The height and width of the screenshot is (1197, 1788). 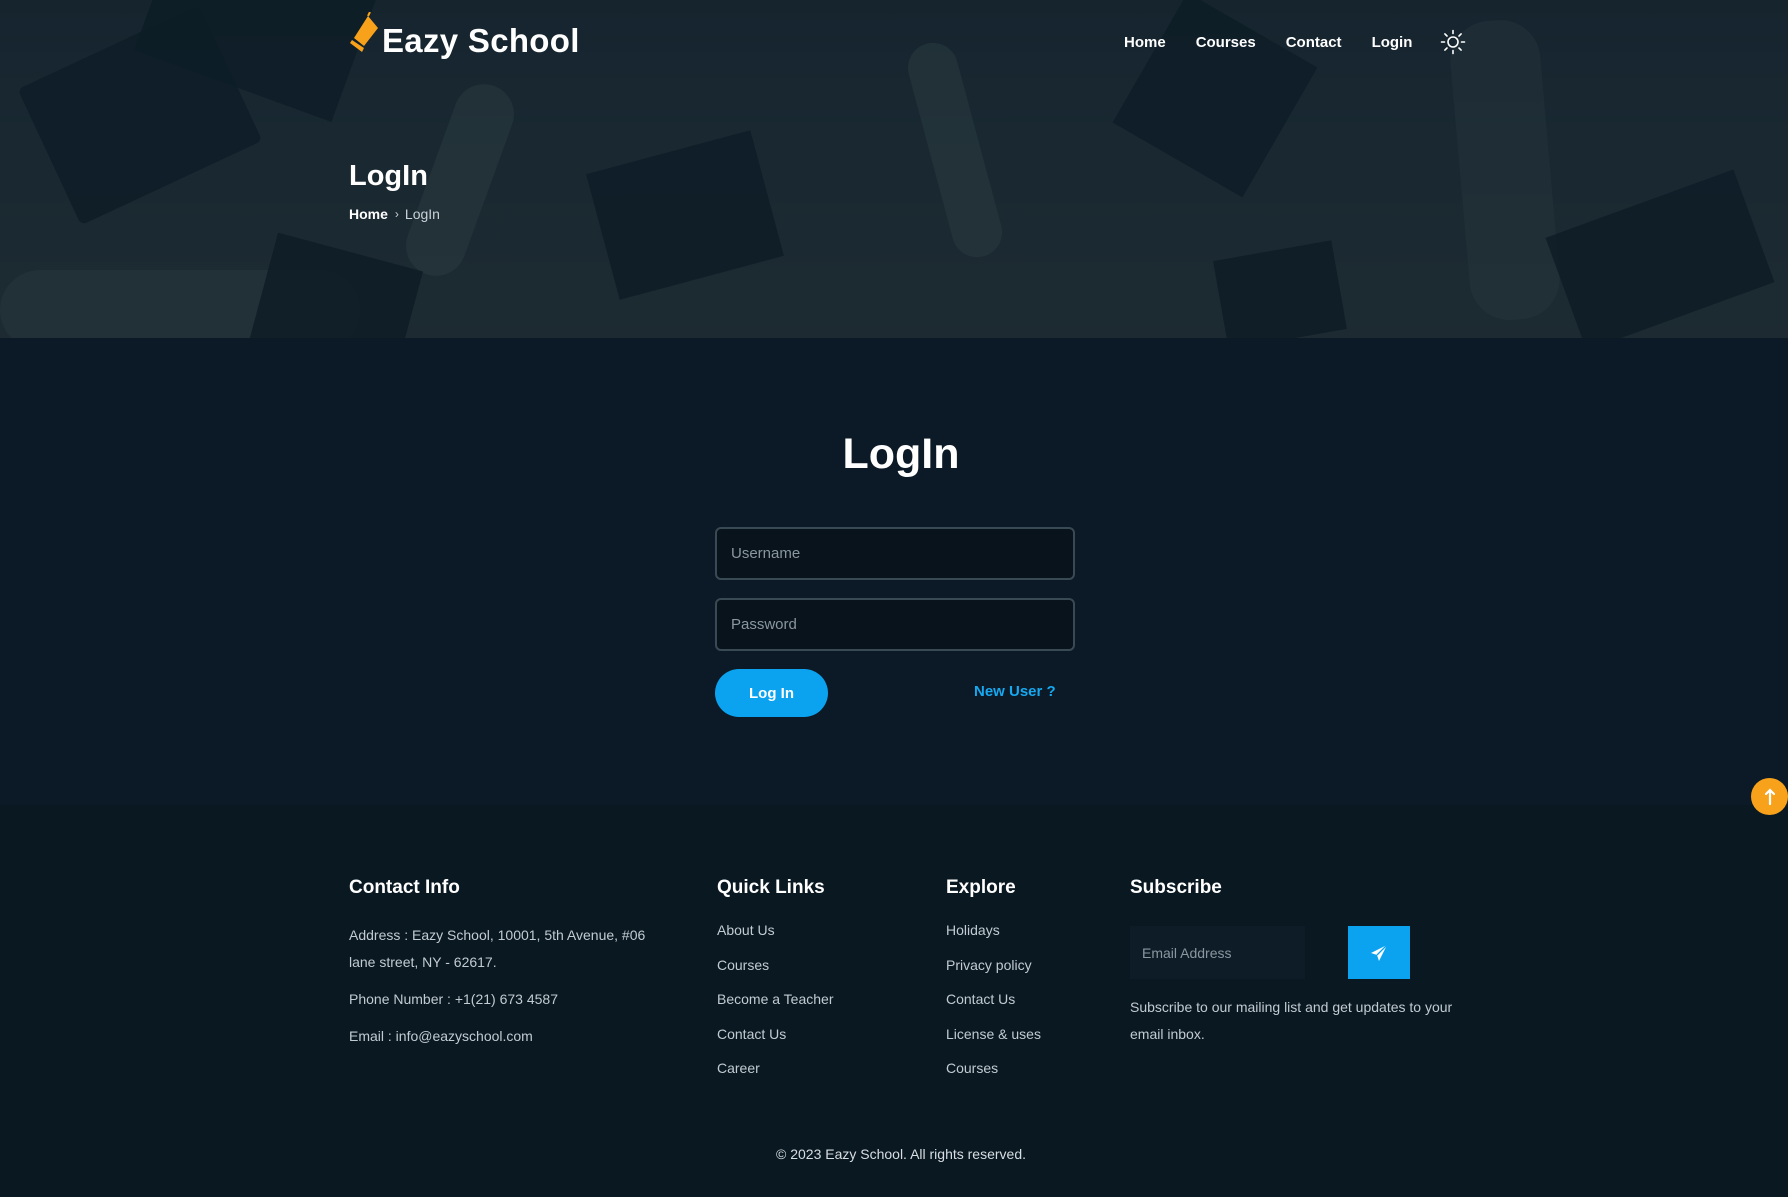 I want to click on footer-link-license: License & uses, so click(x=993, y=1034).